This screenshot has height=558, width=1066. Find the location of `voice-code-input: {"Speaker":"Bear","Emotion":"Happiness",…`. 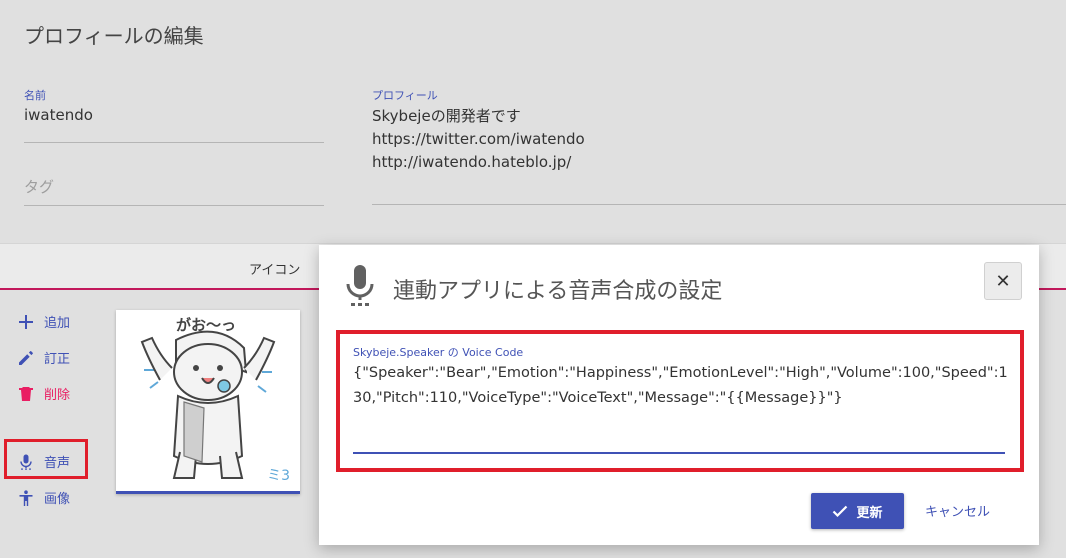

voice-code-input: {"Speaker":"Bear","Emotion":"Happiness",… is located at coordinates (683, 386).